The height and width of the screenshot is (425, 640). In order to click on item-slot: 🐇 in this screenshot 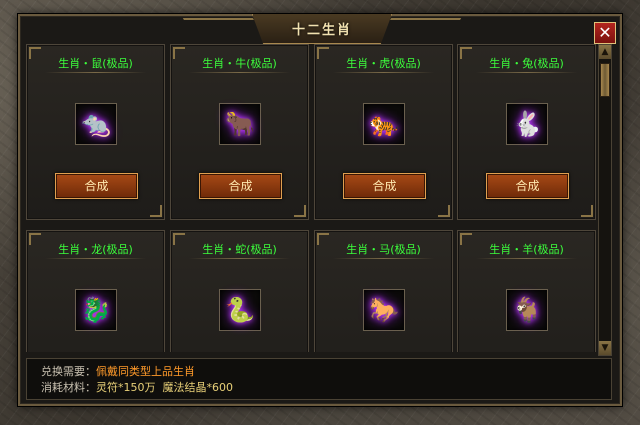, I will do `click(527, 124)`.